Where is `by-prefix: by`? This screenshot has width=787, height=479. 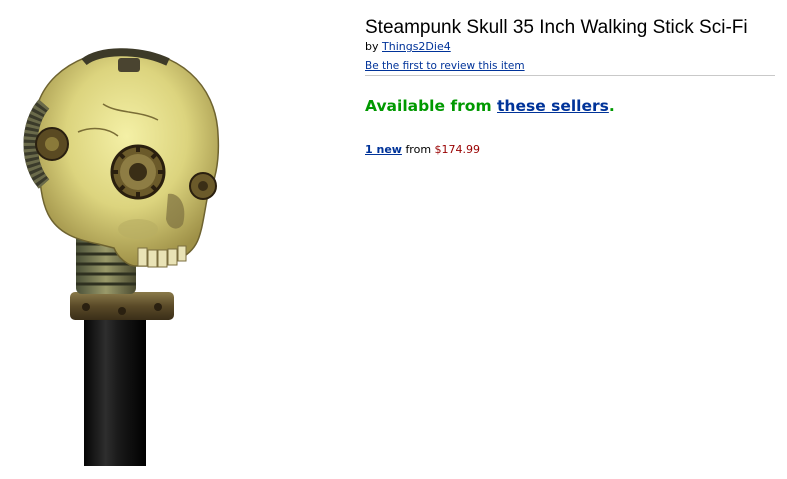 by-prefix: by is located at coordinates (372, 46).